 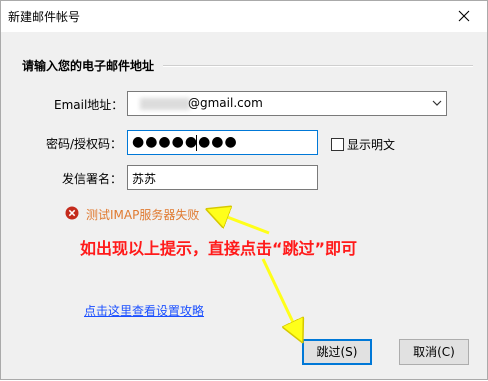 What do you see at coordinates (225, 103) in the screenshot?
I see `email-value: @gmail.com` at bounding box center [225, 103].